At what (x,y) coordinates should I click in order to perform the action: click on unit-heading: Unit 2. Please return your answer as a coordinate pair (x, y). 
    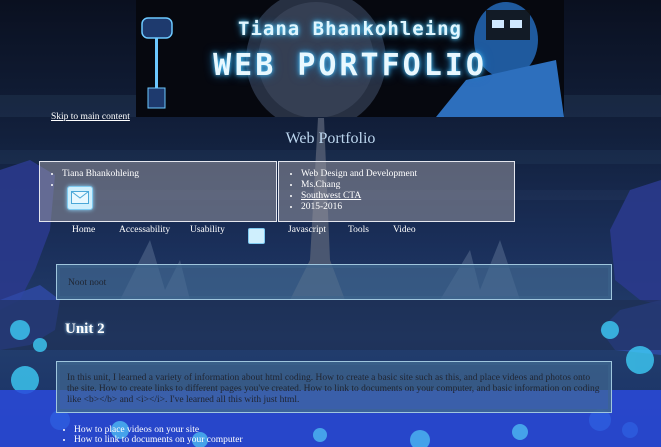
    Looking at the image, I should click on (85, 329).